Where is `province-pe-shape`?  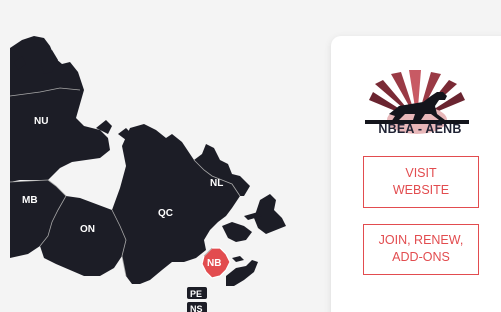 province-pe-shape is located at coordinates (238, 259).